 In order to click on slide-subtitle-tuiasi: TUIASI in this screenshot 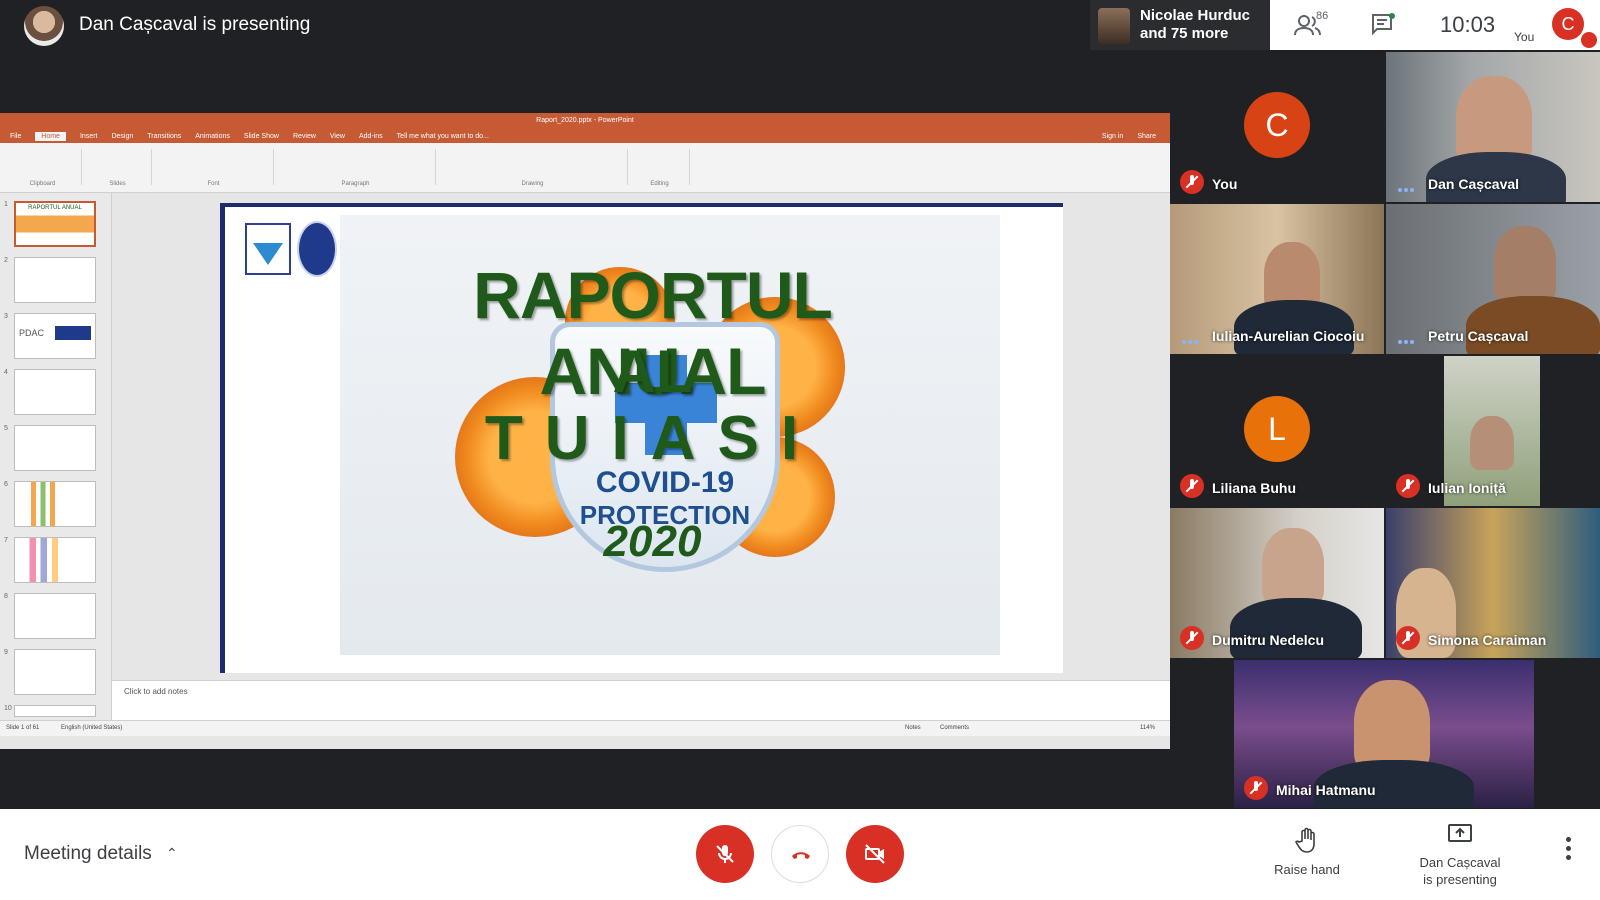, I will do `click(652, 438)`.